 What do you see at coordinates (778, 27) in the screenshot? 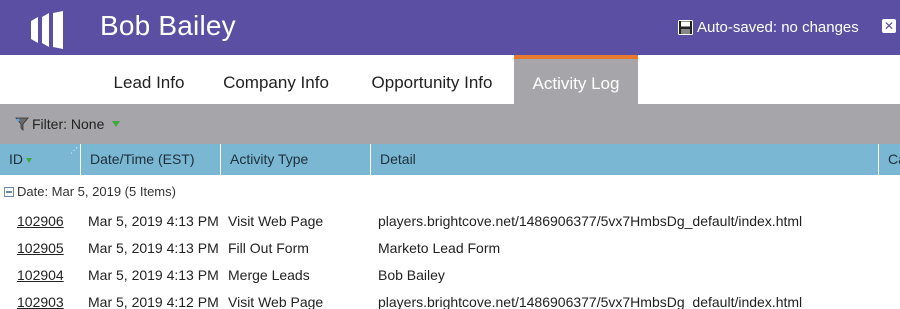
I see `autosave-text: Auto-saved: no changes` at bounding box center [778, 27].